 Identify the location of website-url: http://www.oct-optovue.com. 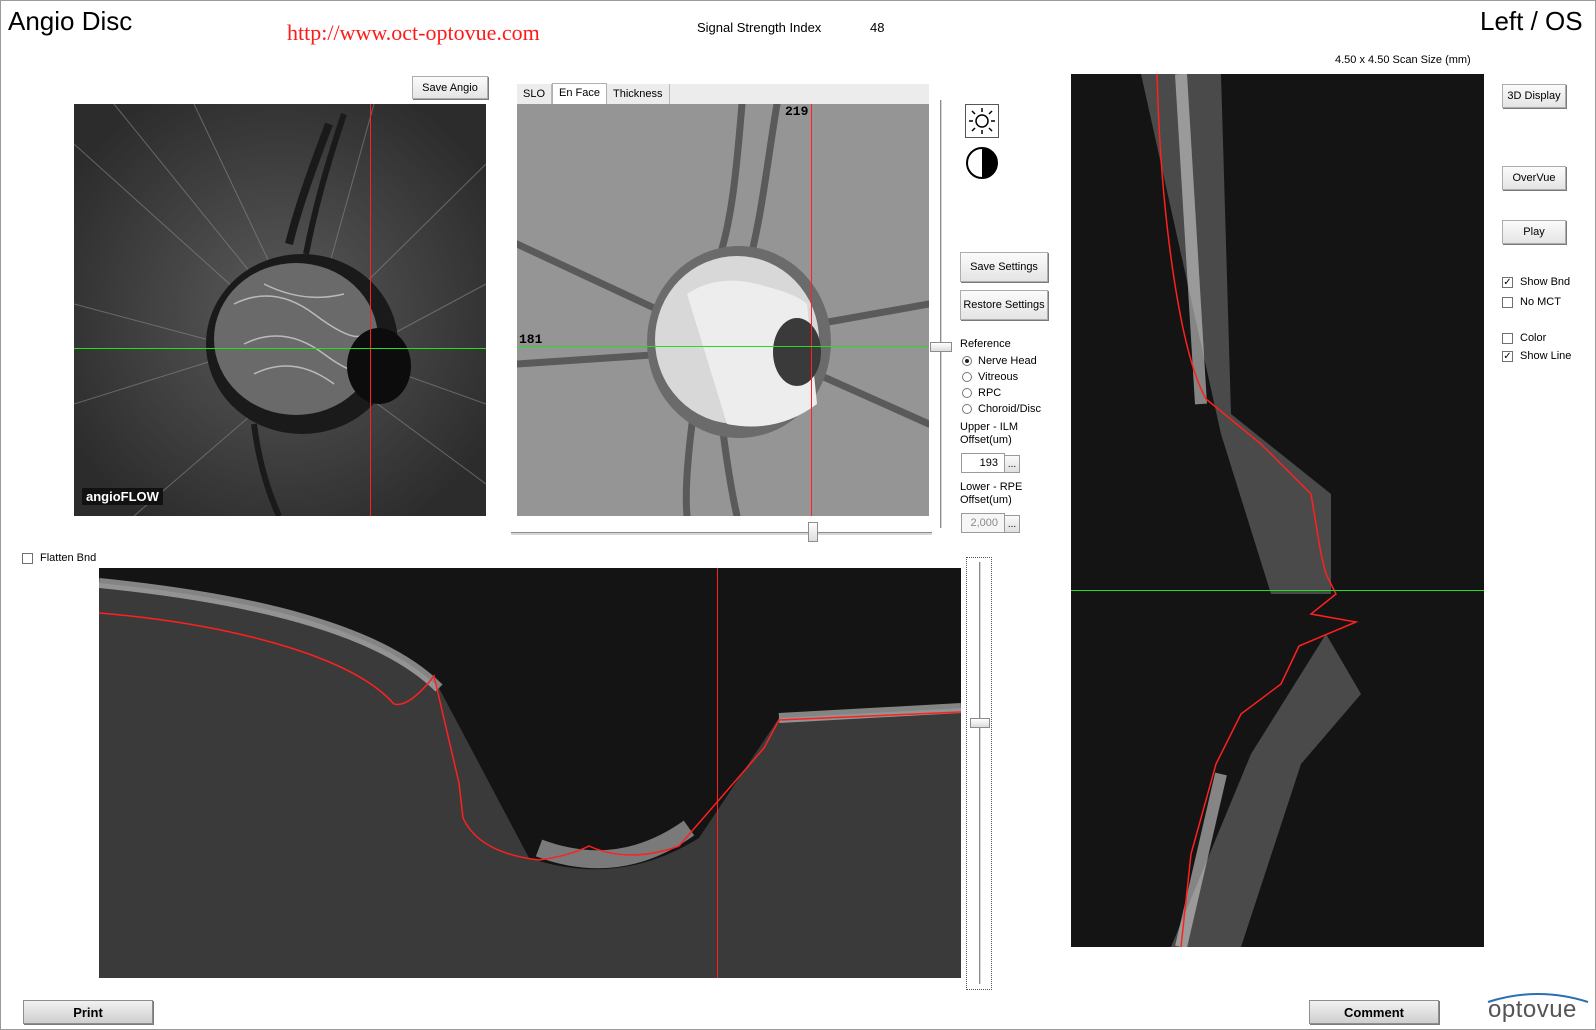
(413, 32).